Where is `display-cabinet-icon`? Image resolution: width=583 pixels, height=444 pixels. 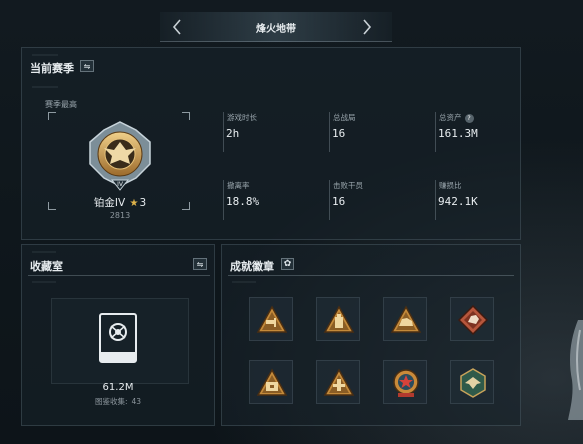 display-cabinet-icon is located at coordinates (118, 338).